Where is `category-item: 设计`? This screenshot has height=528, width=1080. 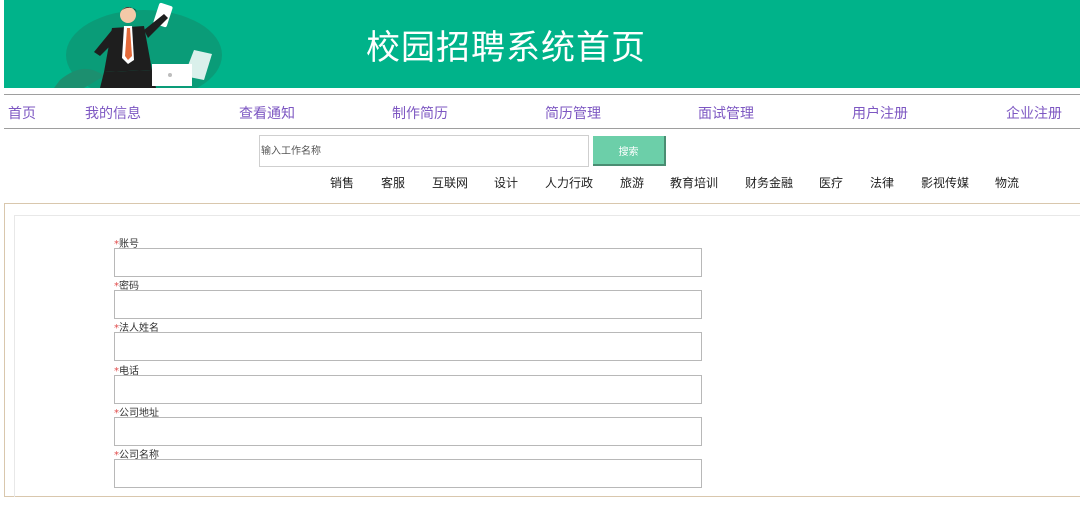 category-item: 设计 is located at coordinates (506, 182).